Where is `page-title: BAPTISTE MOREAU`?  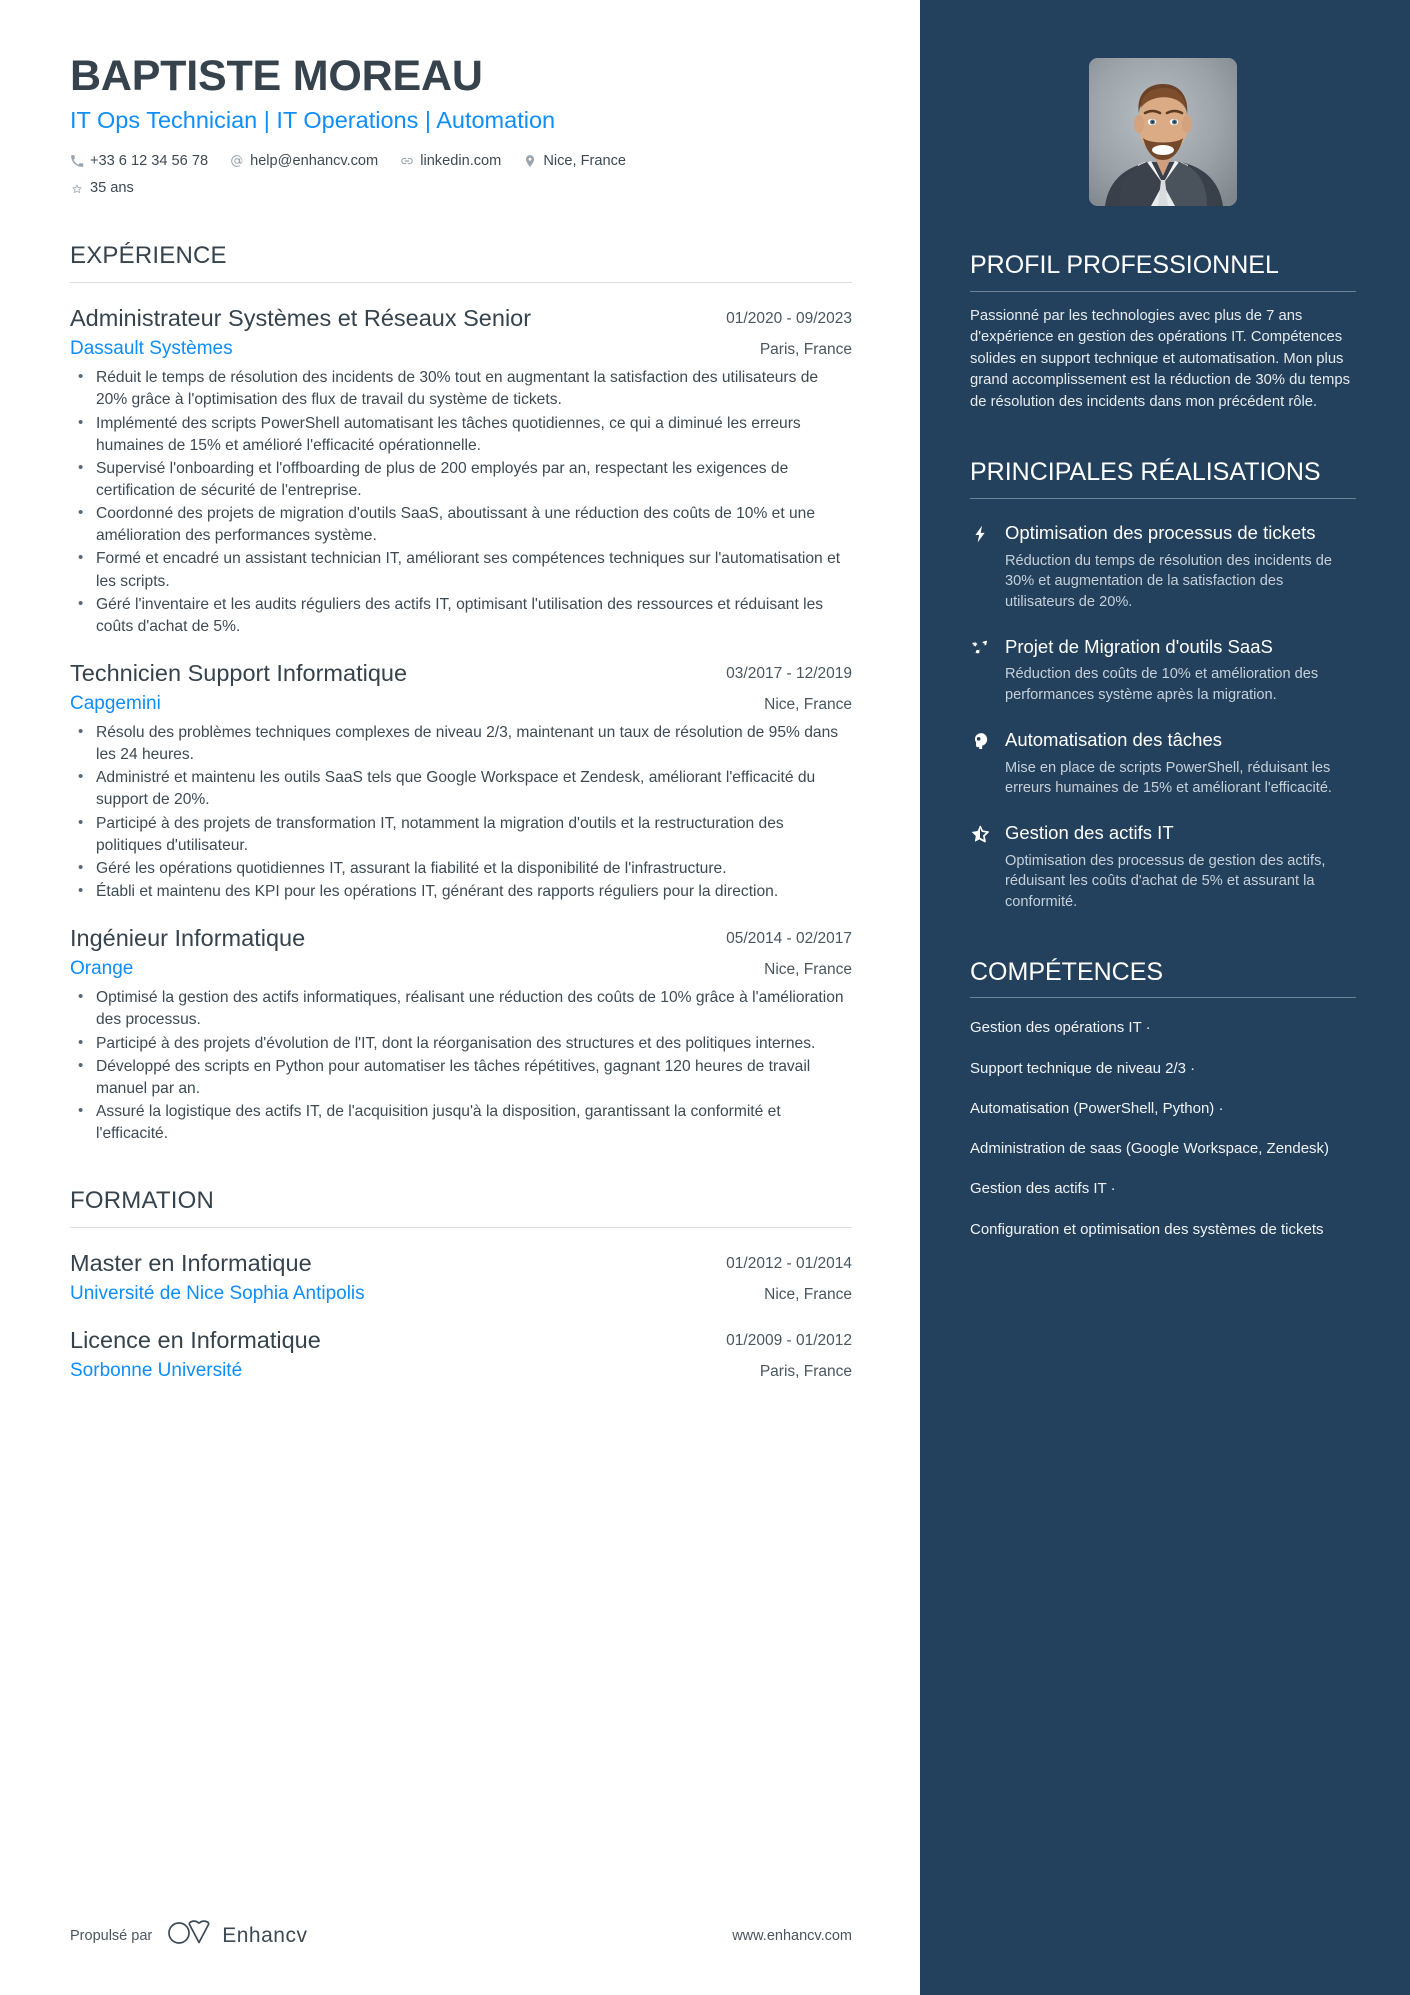 page-title: BAPTISTE MOREAU is located at coordinates (276, 76).